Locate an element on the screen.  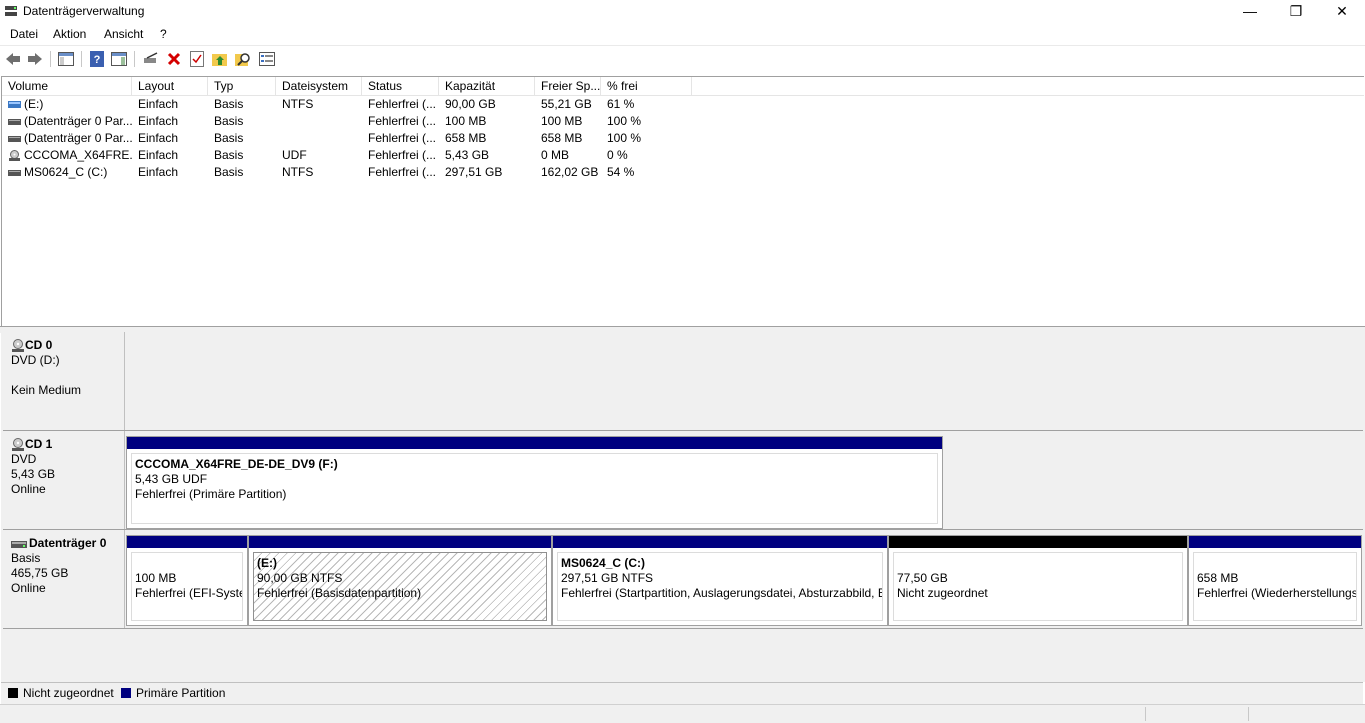
maximize-button: ❐ is located at coordinates (1296, 12).